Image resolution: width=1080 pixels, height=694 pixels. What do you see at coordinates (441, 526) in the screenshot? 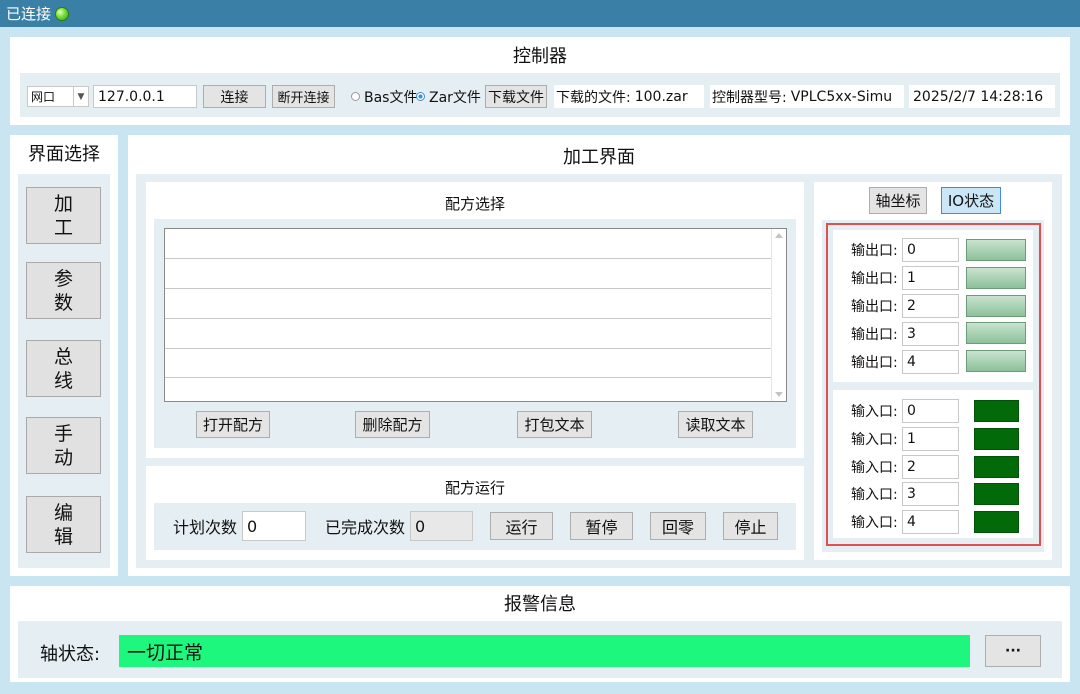
I see `completed-count-field: 0` at bounding box center [441, 526].